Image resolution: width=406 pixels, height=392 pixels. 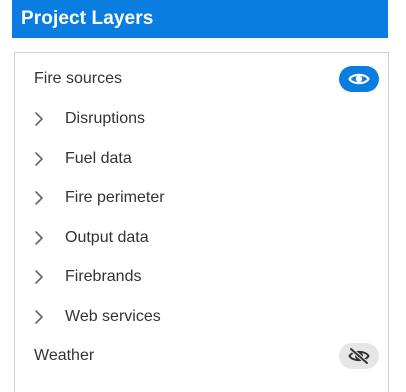 What do you see at coordinates (201, 159) in the screenshot?
I see `layer-group-fuel-data: Fuel data` at bounding box center [201, 159].